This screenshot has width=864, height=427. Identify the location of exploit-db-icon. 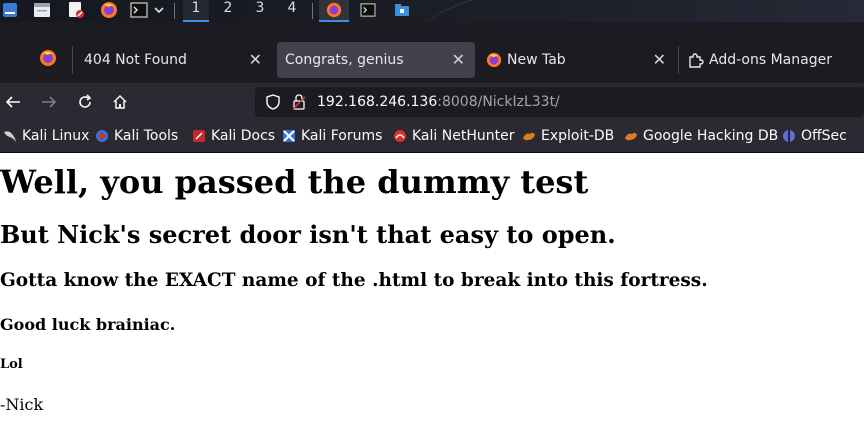
(529, 136).